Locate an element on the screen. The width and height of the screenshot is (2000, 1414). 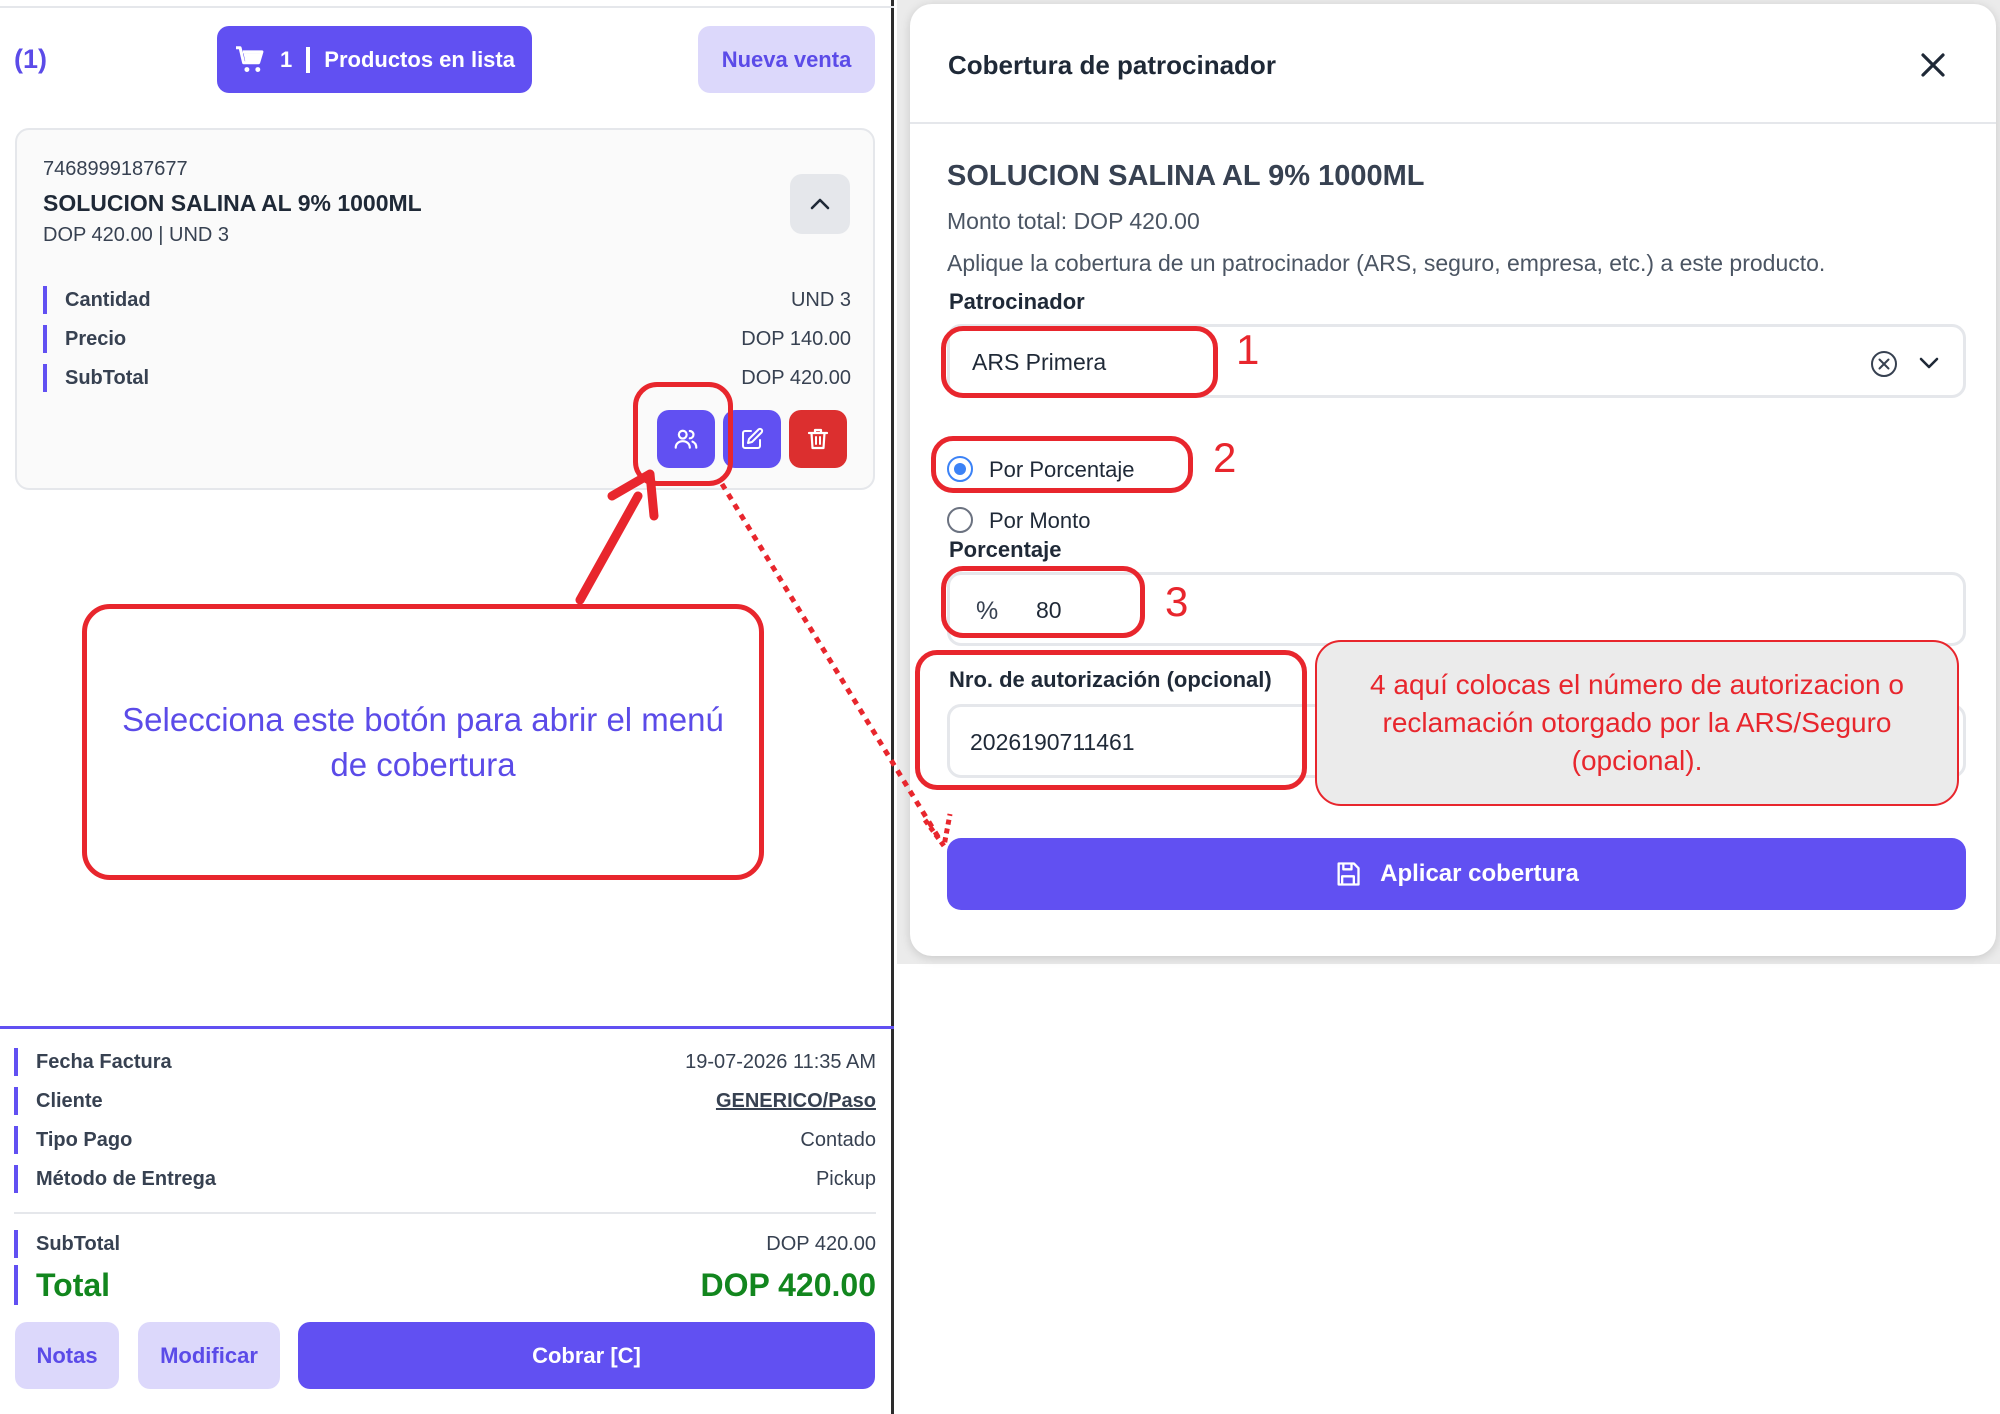
arrow-dotted-annotation is located at coordinates (836, 667).